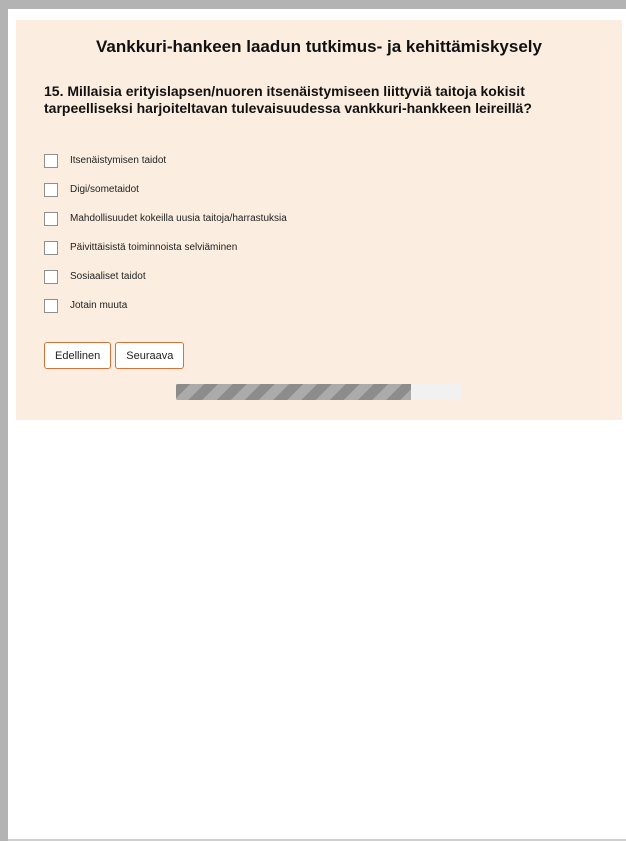  What do you see at coordinates (150, 355) in the screenshot?
I see `next-button: Seuraava` at bounding box center [150, 355].